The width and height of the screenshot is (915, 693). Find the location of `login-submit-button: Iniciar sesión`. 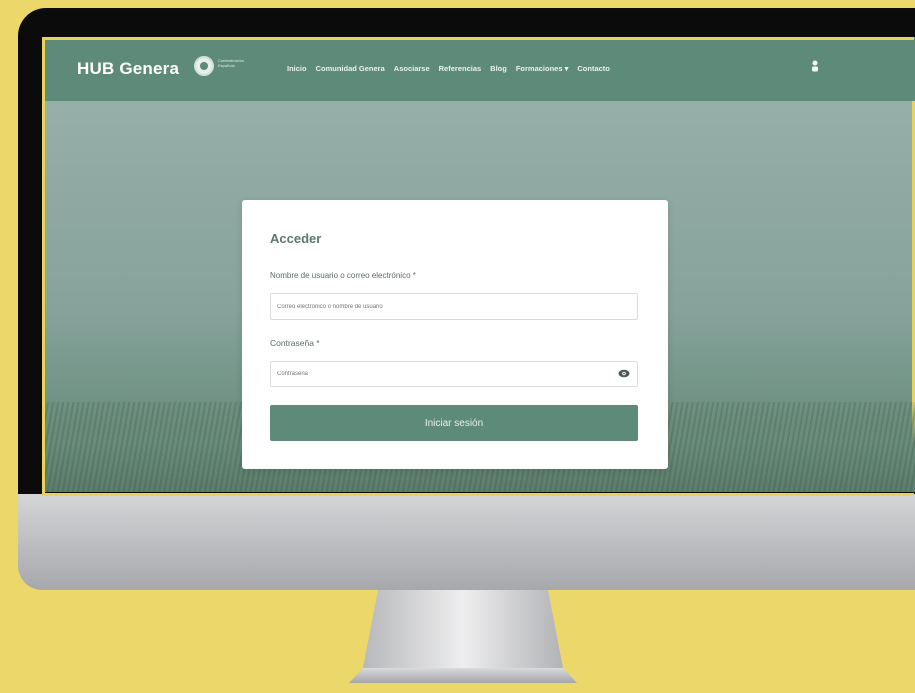

login-submit-button: Iniciar sesión is located at coordinates (454, 423).